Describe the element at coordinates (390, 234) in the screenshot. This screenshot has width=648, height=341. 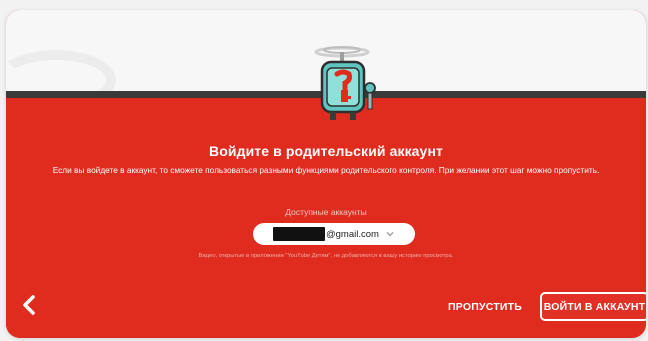
I see `chevron-down-icon` at that location.